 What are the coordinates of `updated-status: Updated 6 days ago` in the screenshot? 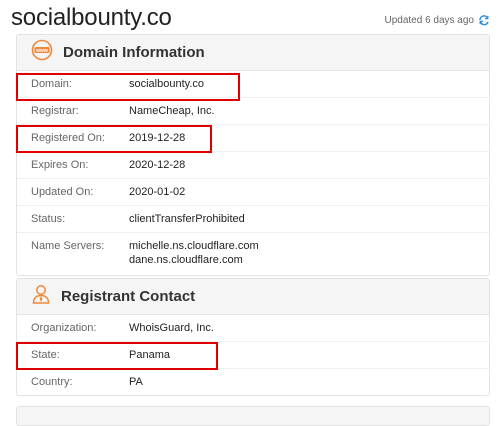 It's located at (437, 20).